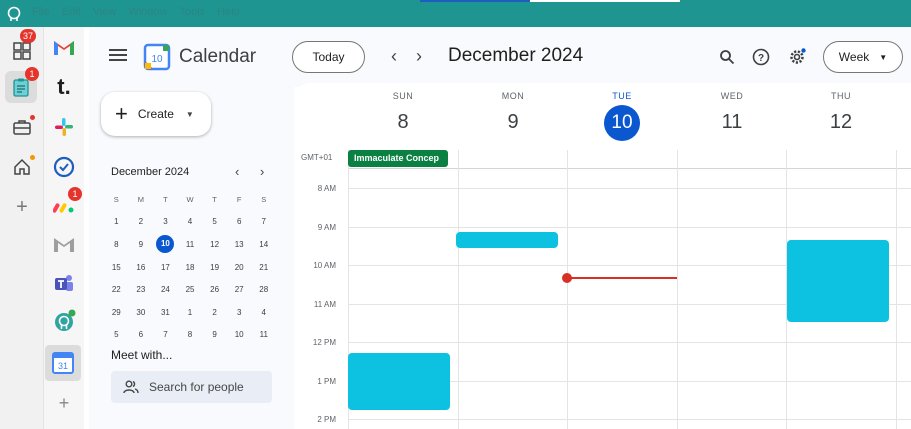 Image resolution: width=911 pixels, height=429 pixels. I want to click on slack-icon, so click(64, 127).